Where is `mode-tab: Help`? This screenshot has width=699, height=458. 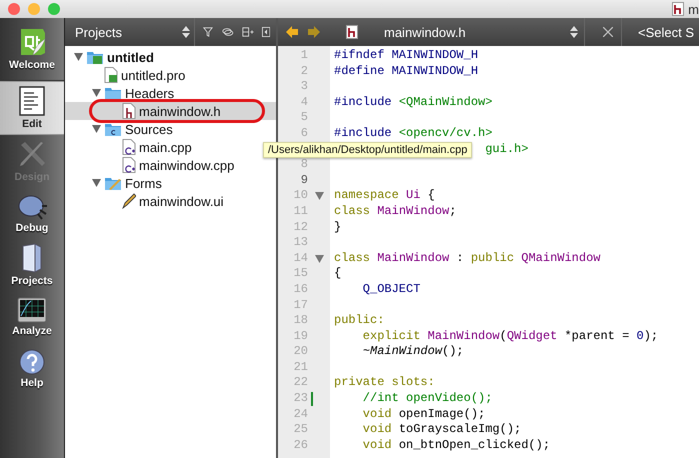
mode-tab: Help is located at coordinates (32, 369).